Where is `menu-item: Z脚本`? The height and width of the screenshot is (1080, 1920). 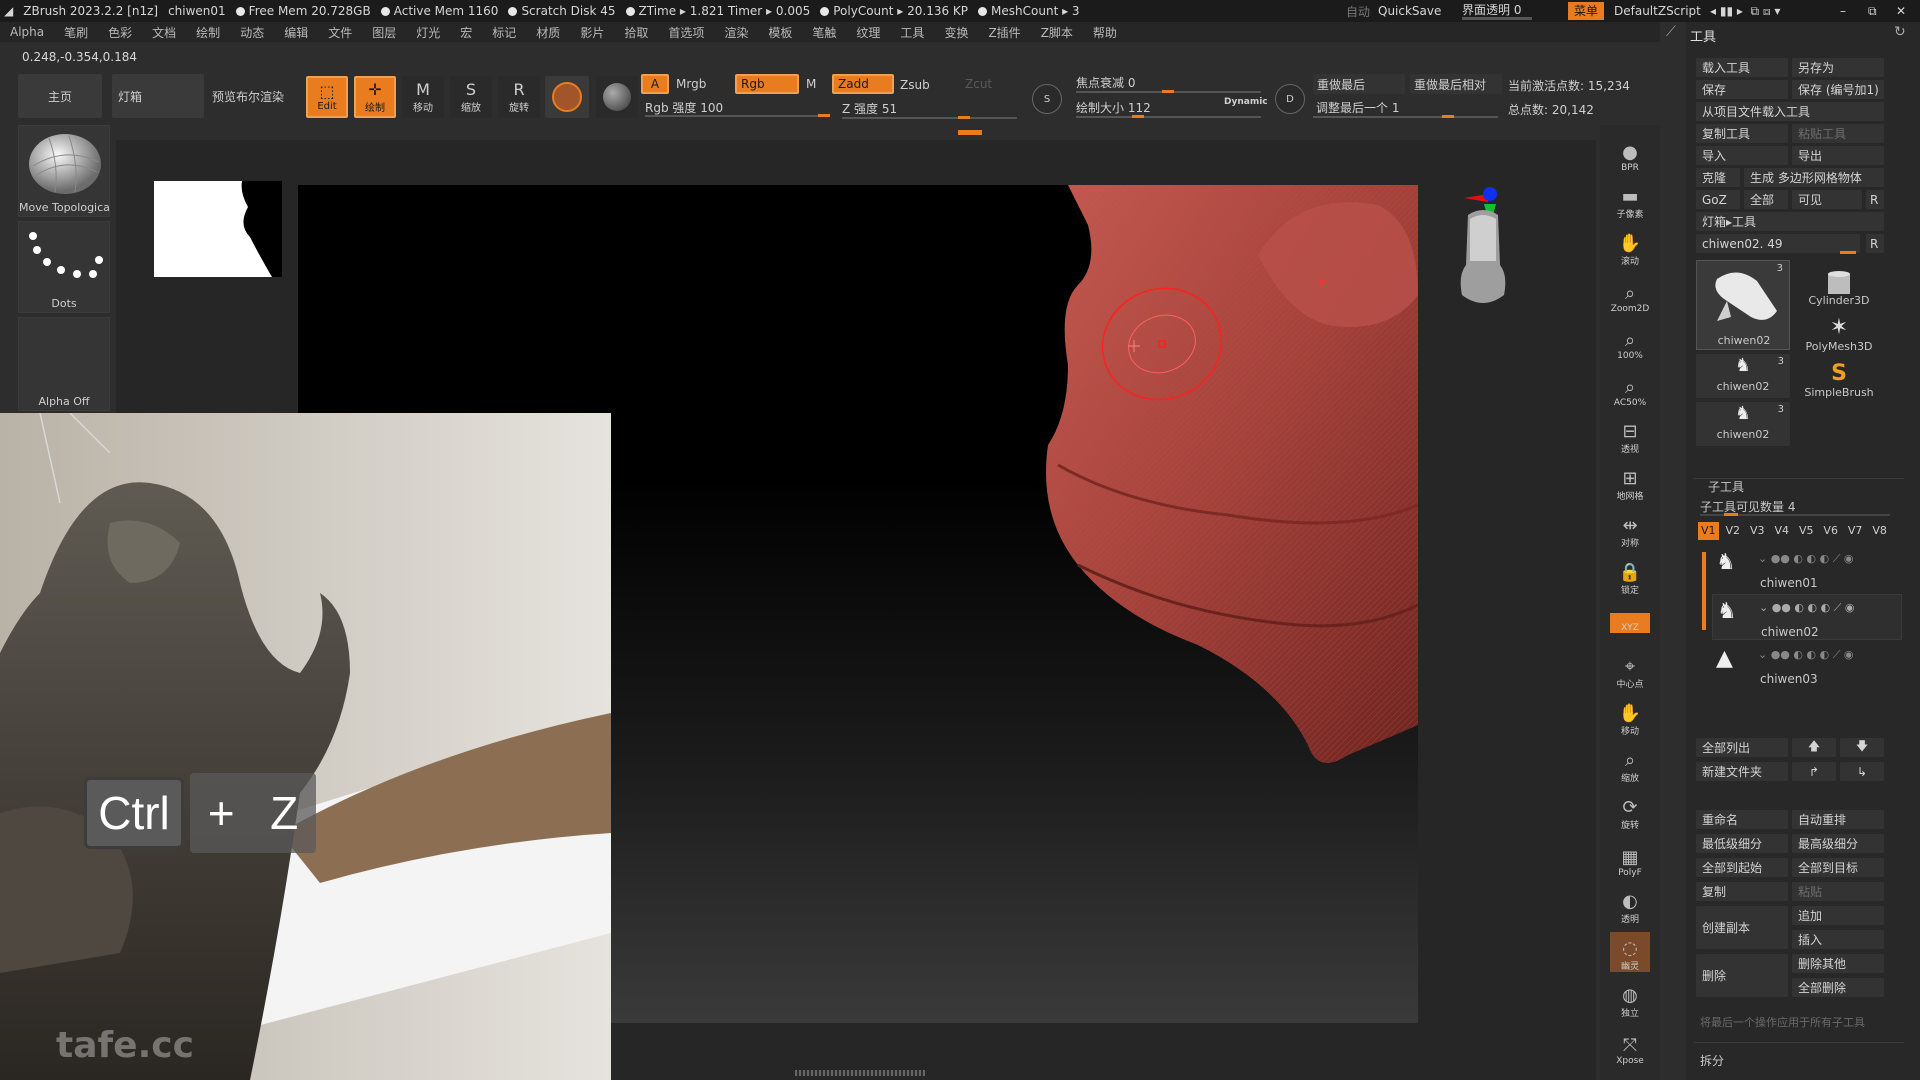
menu-item: Z脚本 is located at coordinates (1057, 32).